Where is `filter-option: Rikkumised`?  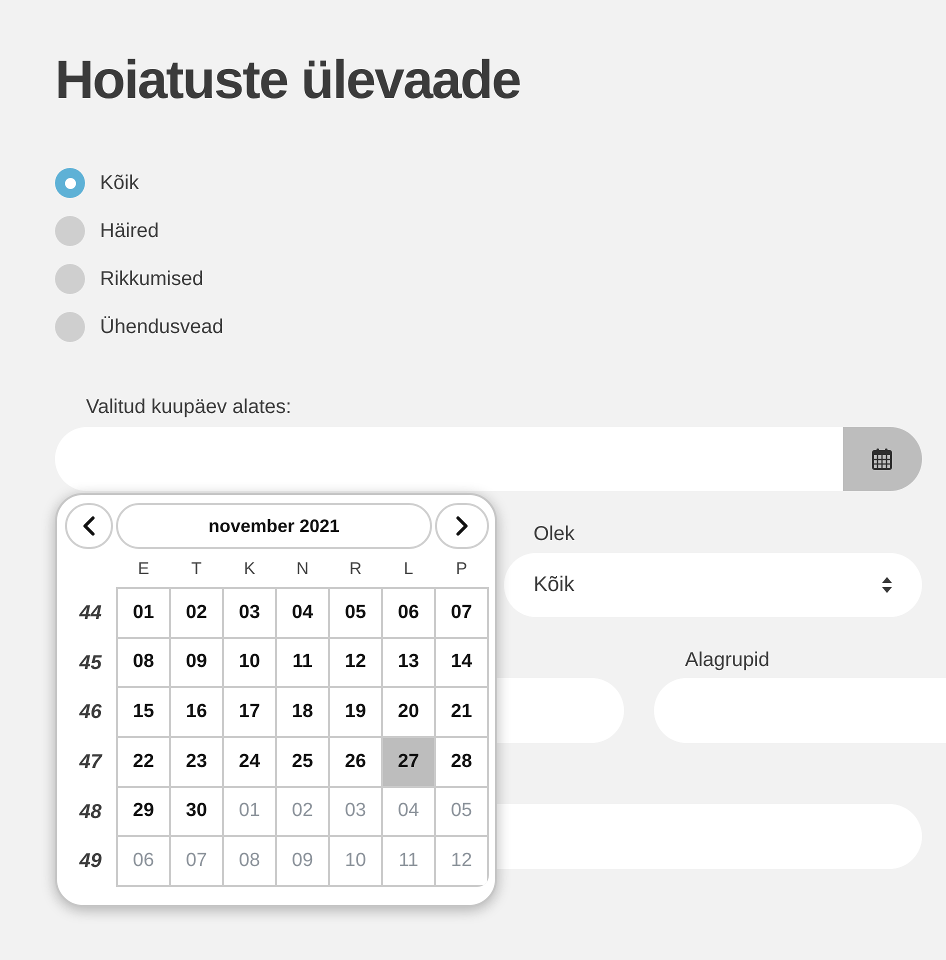
filter-option: Rikkumised is located at coordinates (129, 279).